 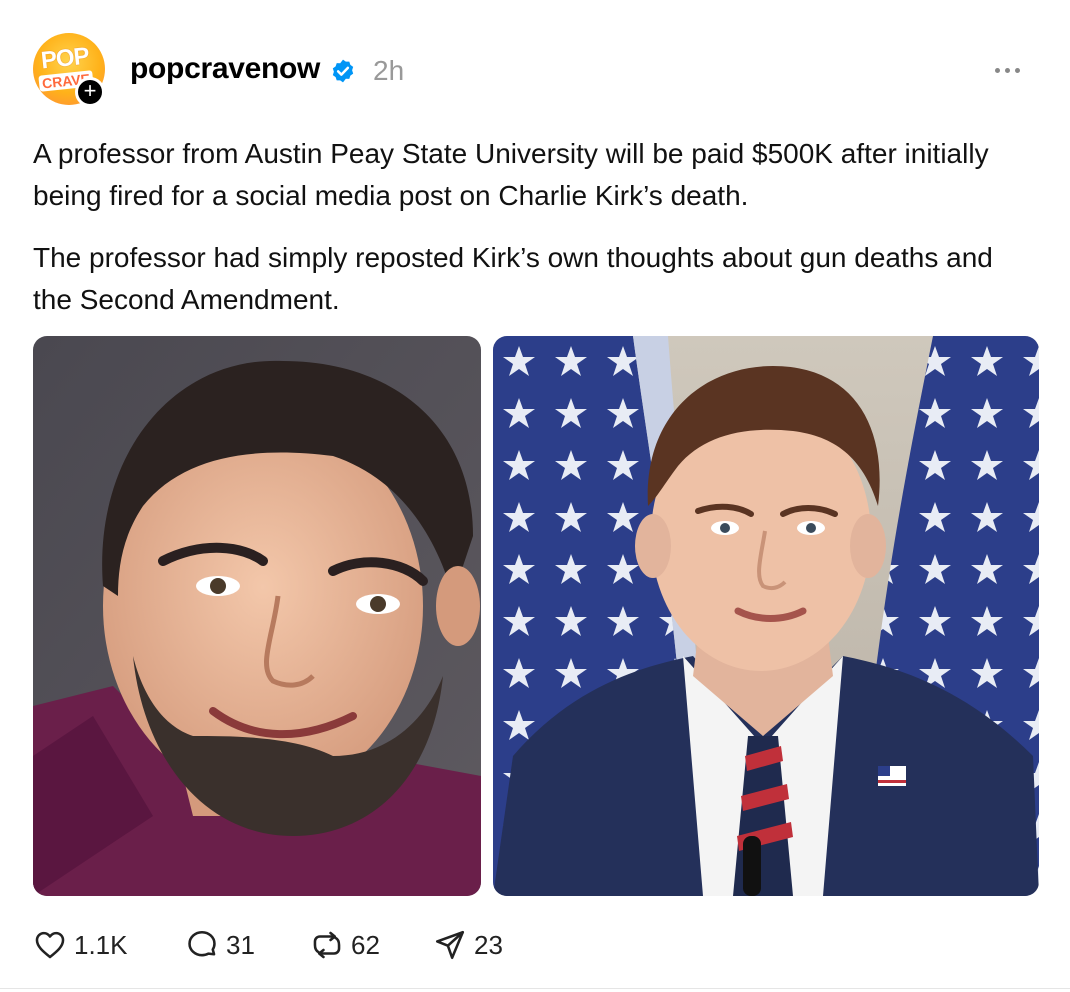 What do you see at coordinates (327, 945) in the screenshot?
I see `repost-icon` at bounding box center [327, 945].